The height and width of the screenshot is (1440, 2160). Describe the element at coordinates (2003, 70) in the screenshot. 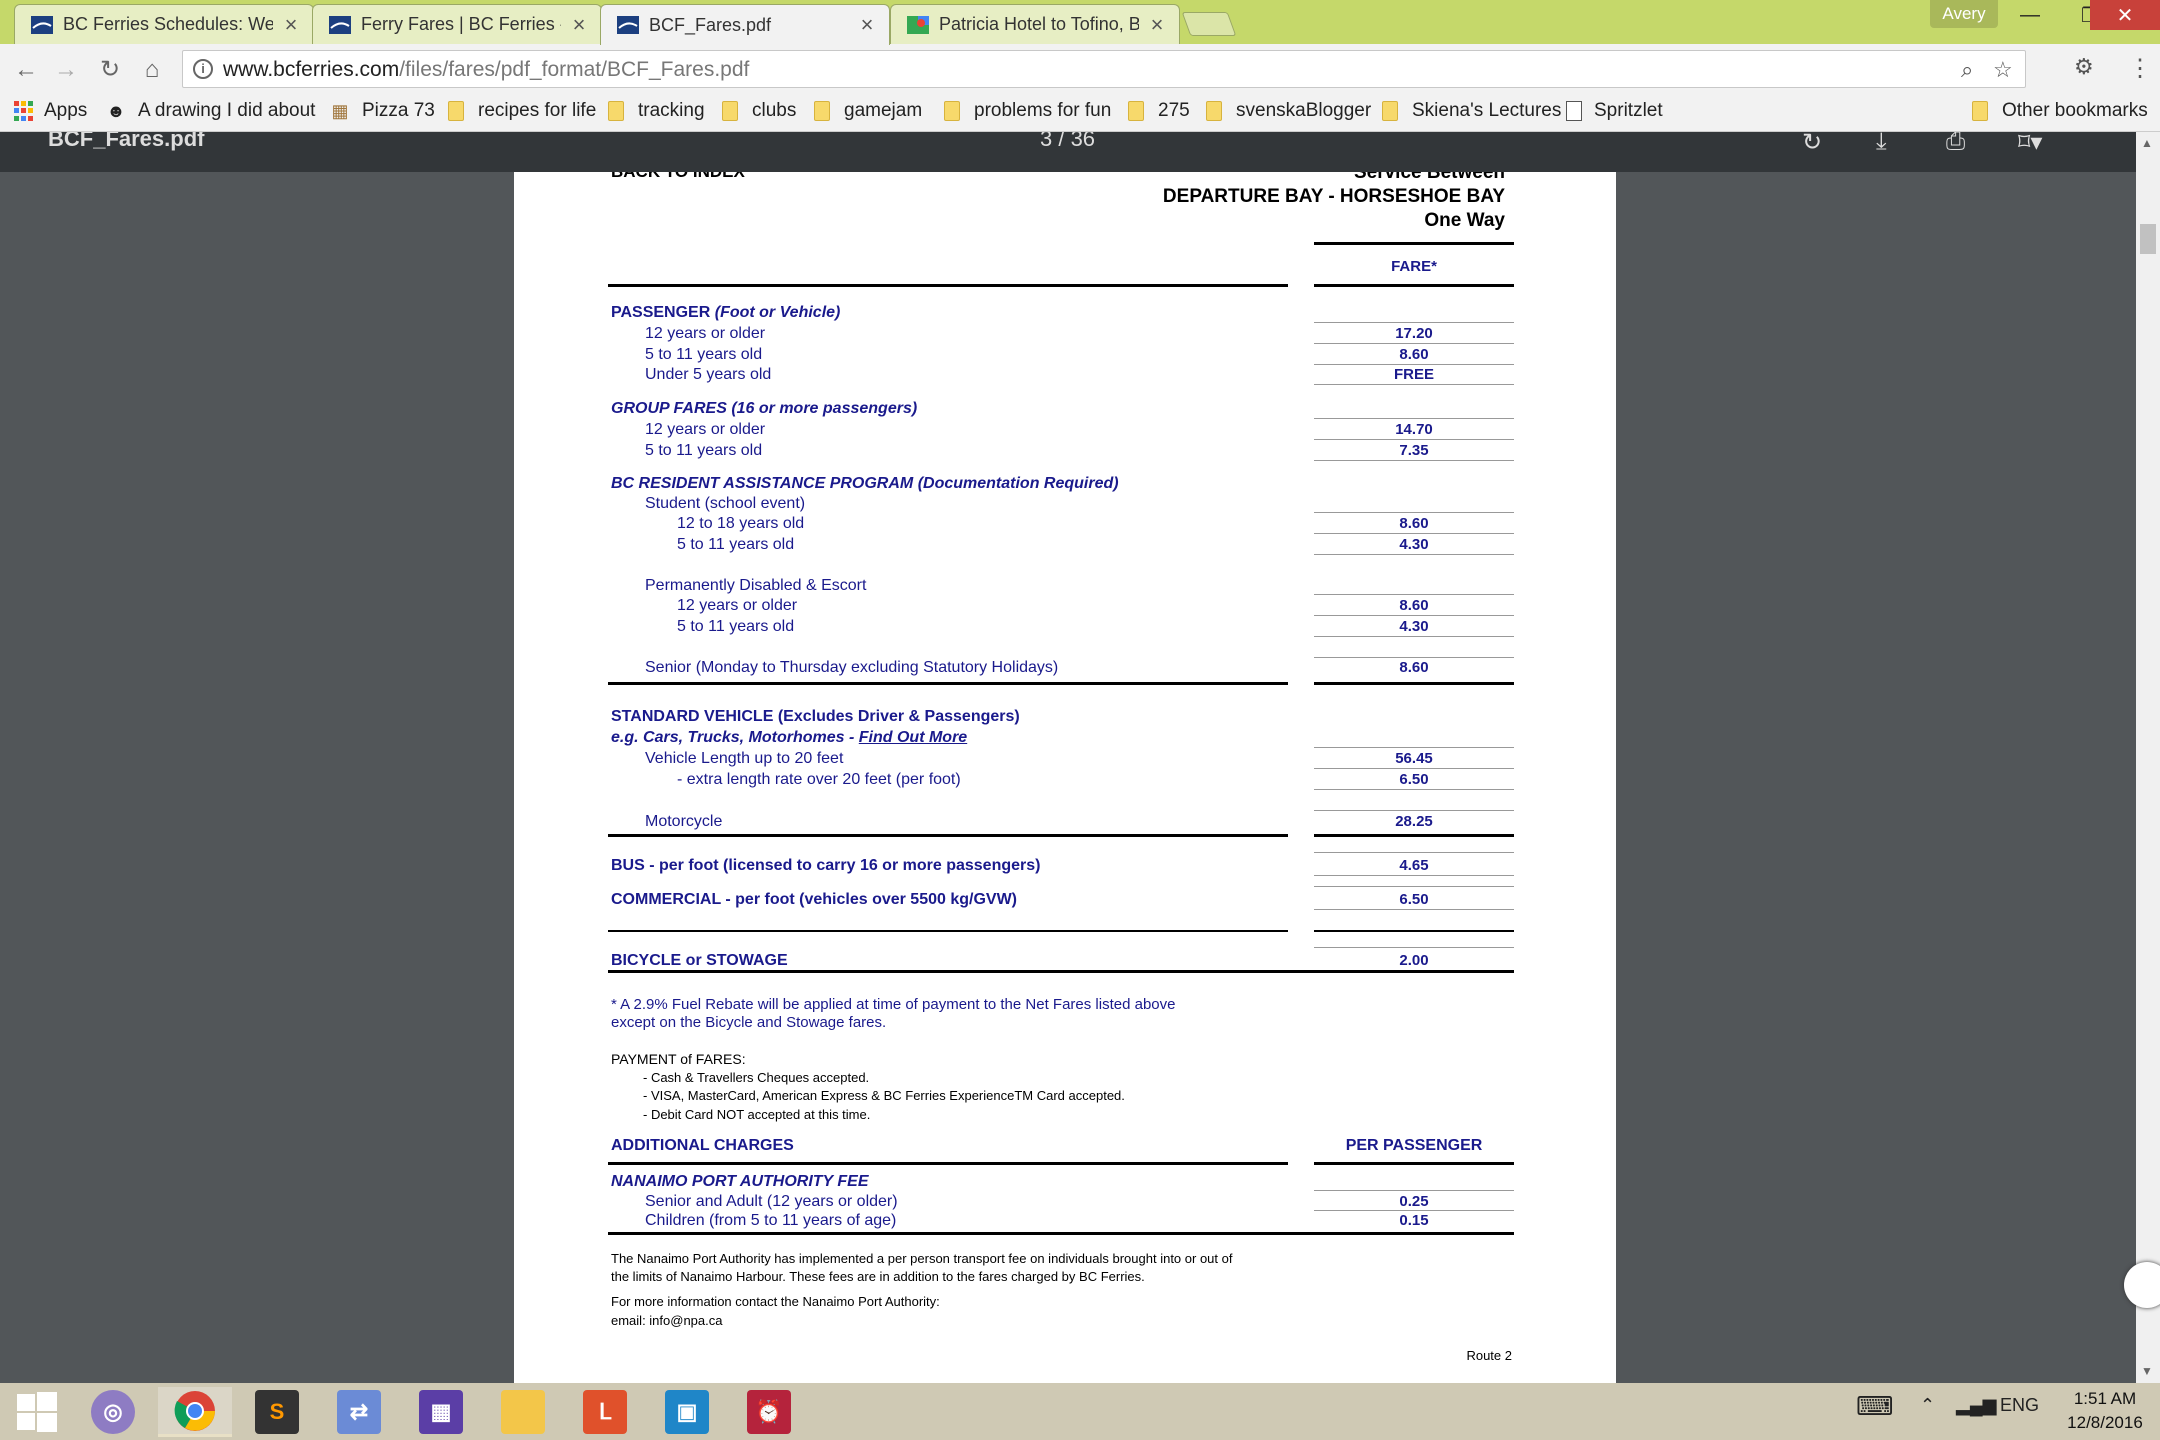

I see `bookmark-star-icon: ☆` at that location.